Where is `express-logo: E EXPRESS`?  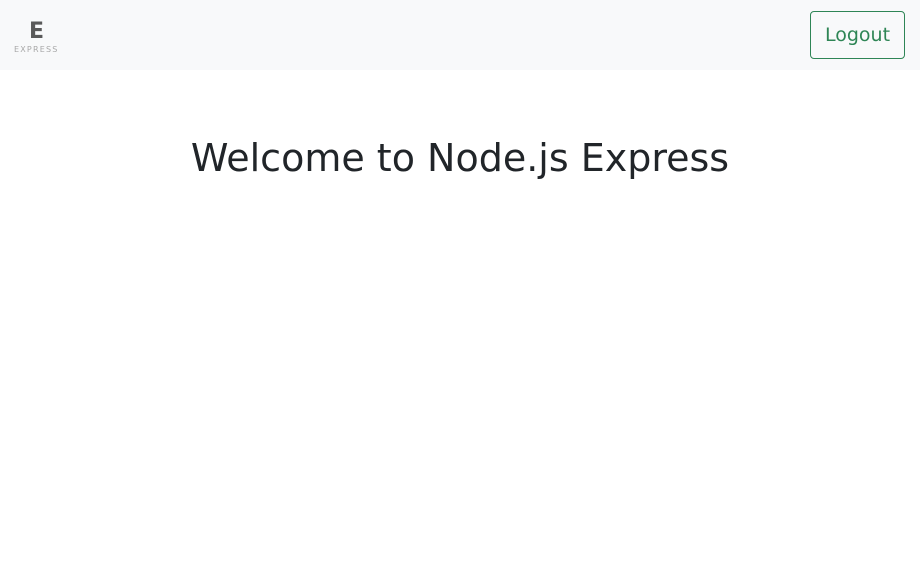 express-logo: E EXPRESS is located at coordinates (40, 38).